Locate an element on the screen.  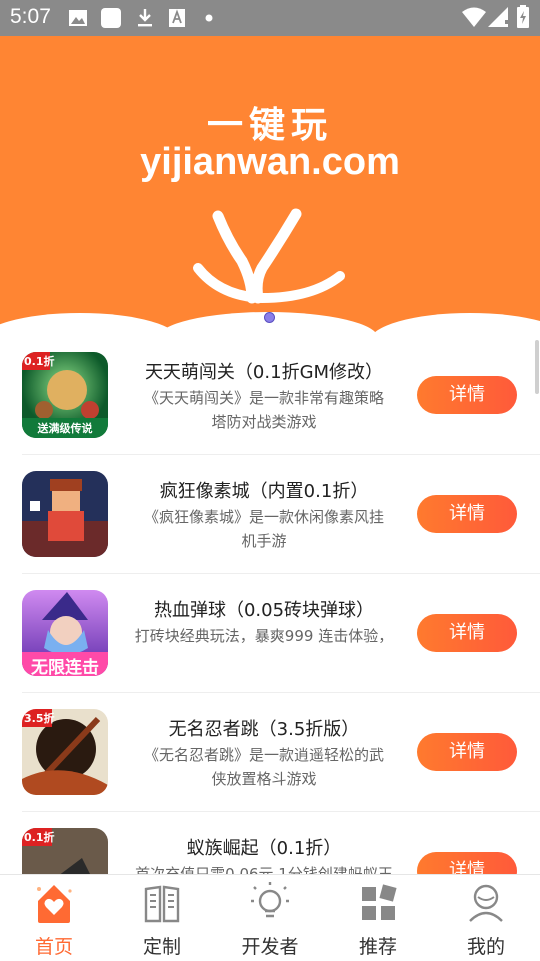
download-icon is located at coordinates (145, 18).